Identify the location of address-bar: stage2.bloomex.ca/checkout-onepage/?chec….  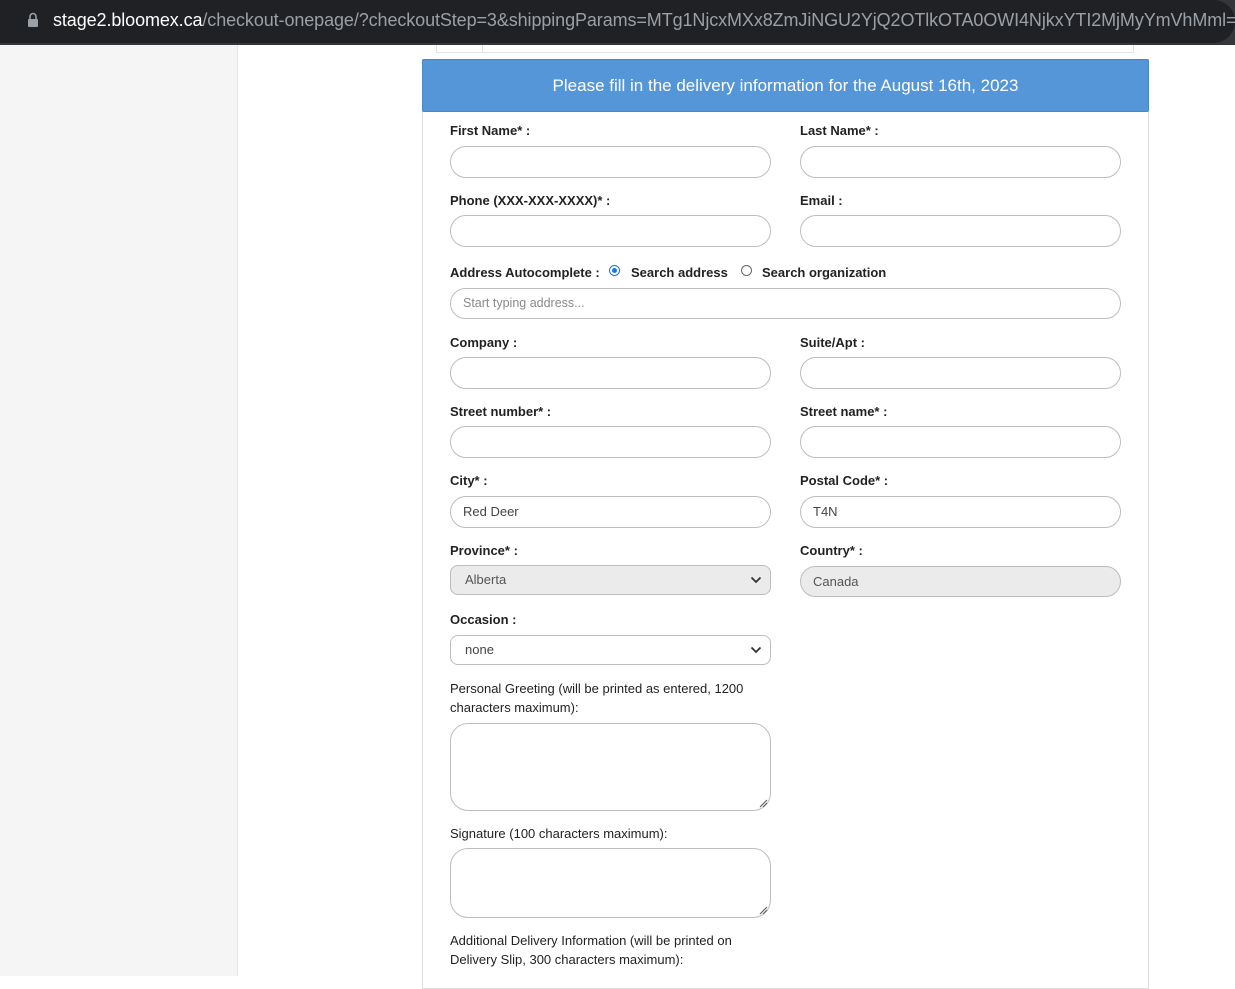
(617, 21).